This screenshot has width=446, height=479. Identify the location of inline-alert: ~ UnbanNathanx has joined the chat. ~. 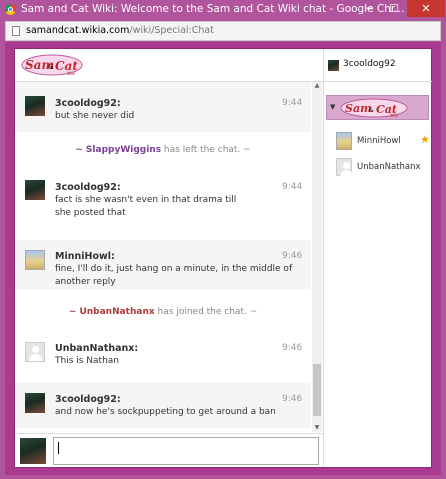
(163, 312).